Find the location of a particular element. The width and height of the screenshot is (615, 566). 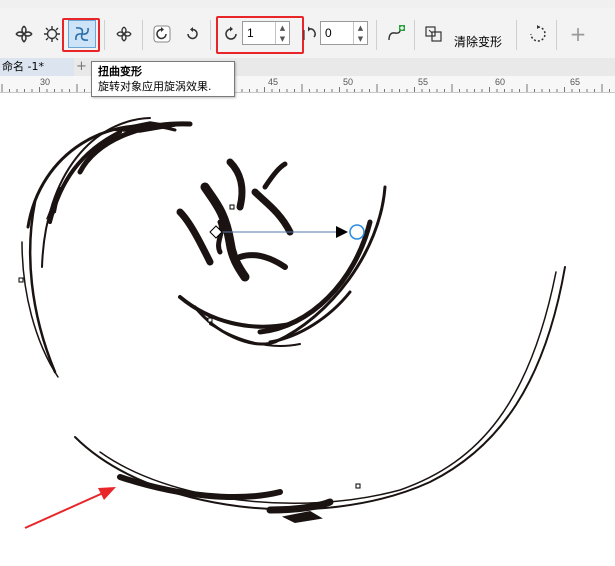

center-distortion-icon is located at coordinates (124, 34).